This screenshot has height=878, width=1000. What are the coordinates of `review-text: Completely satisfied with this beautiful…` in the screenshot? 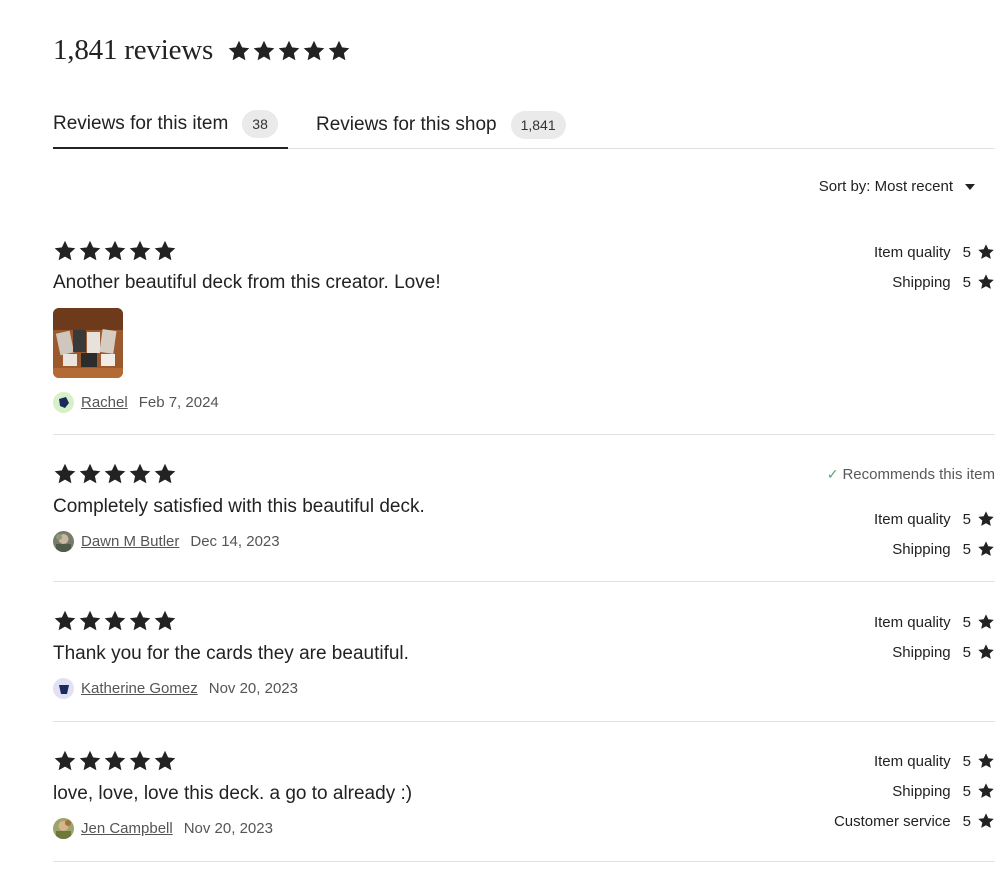 It's located at (239, 506).